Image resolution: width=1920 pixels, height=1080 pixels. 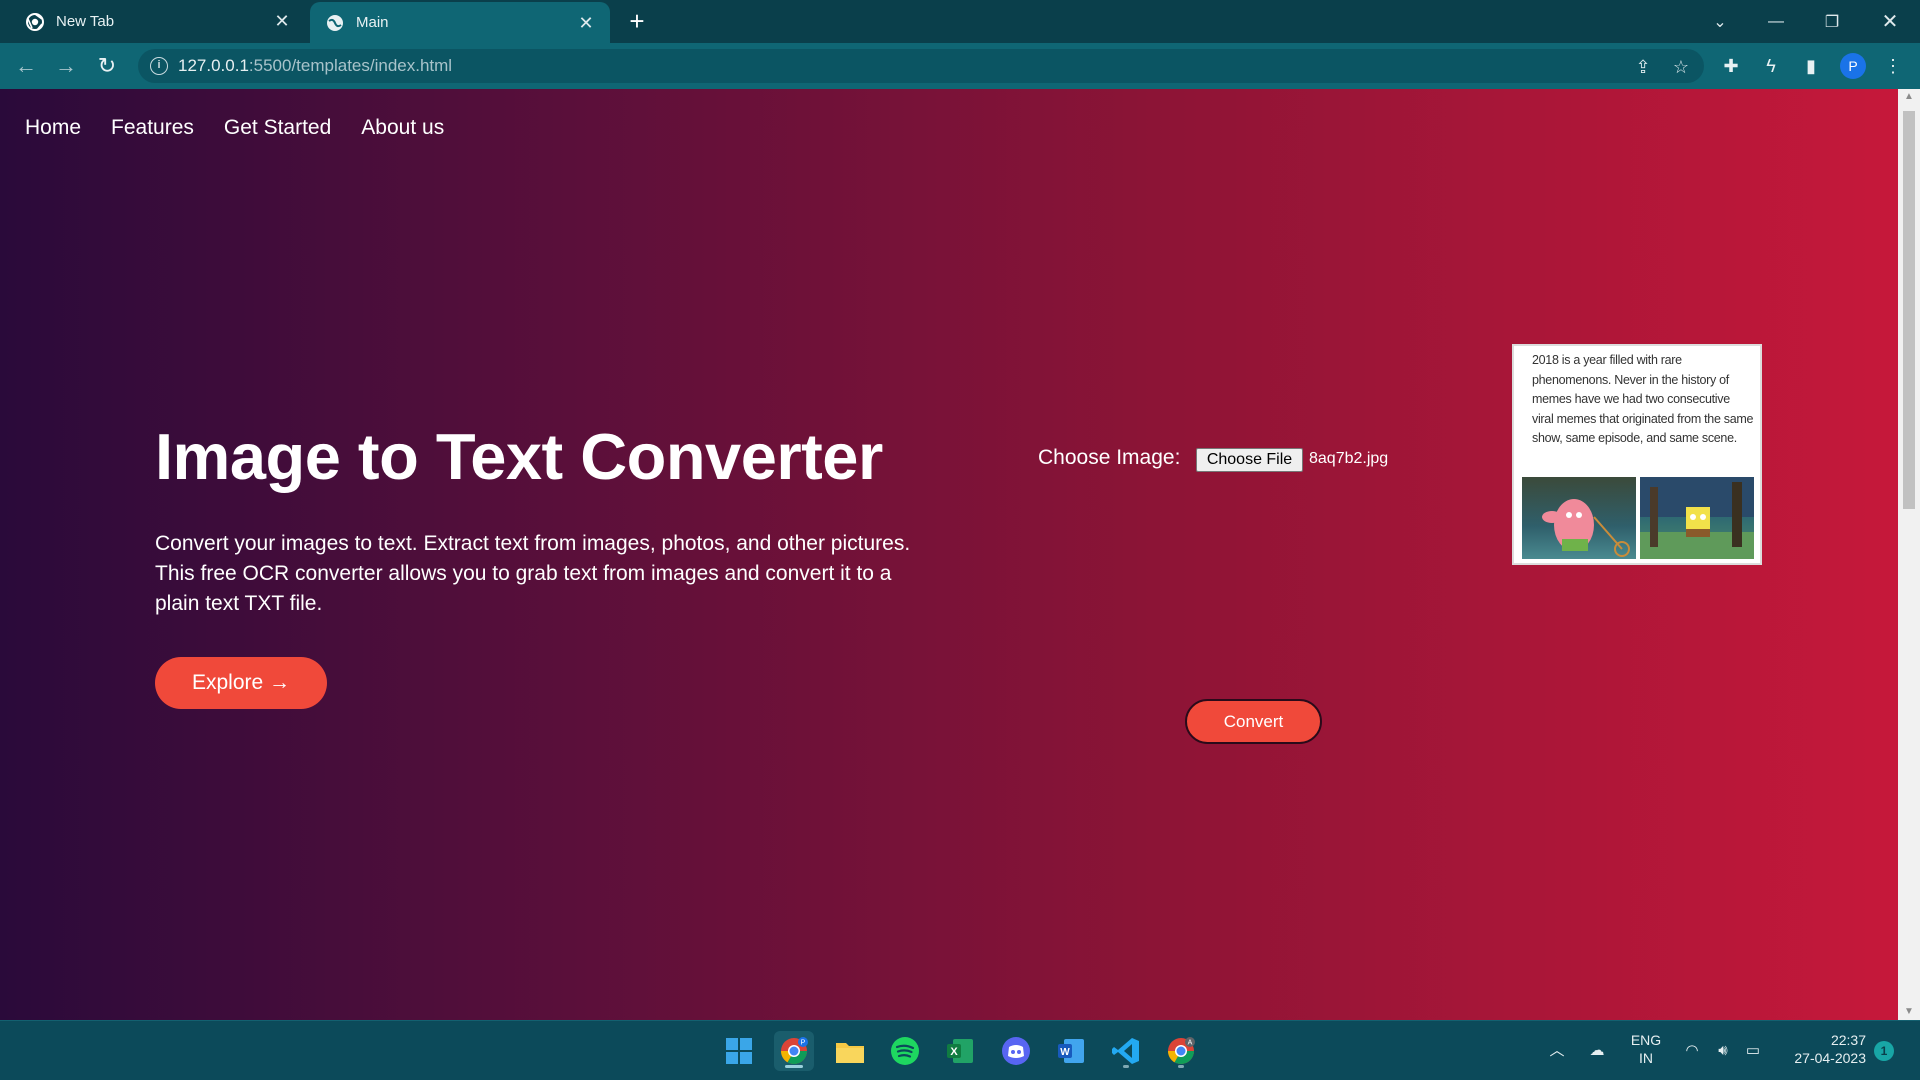 I want to click on file-explorer-icon, so click(x=850, y=1051).